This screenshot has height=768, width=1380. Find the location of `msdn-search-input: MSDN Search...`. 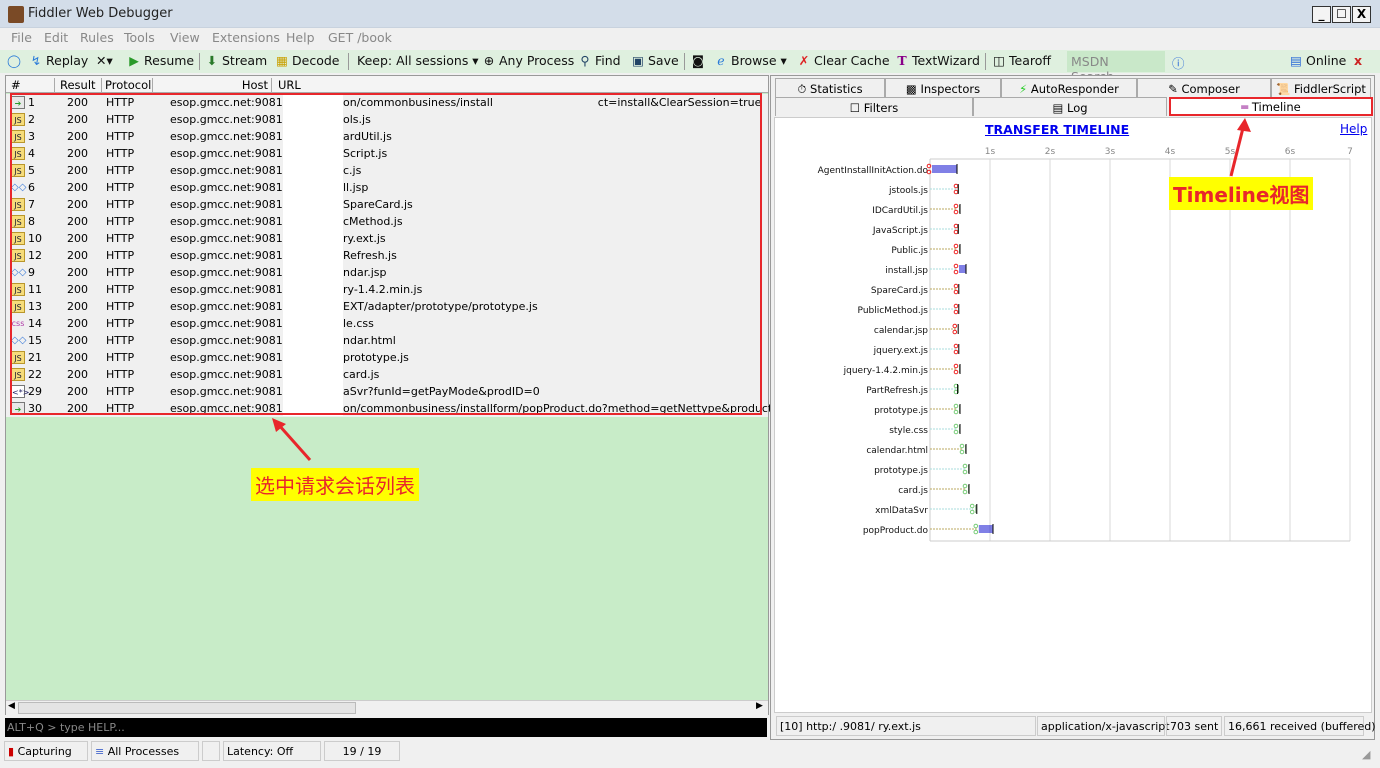

msdn-search-input: MSDN Search... is located at coordinates (1116, 67).